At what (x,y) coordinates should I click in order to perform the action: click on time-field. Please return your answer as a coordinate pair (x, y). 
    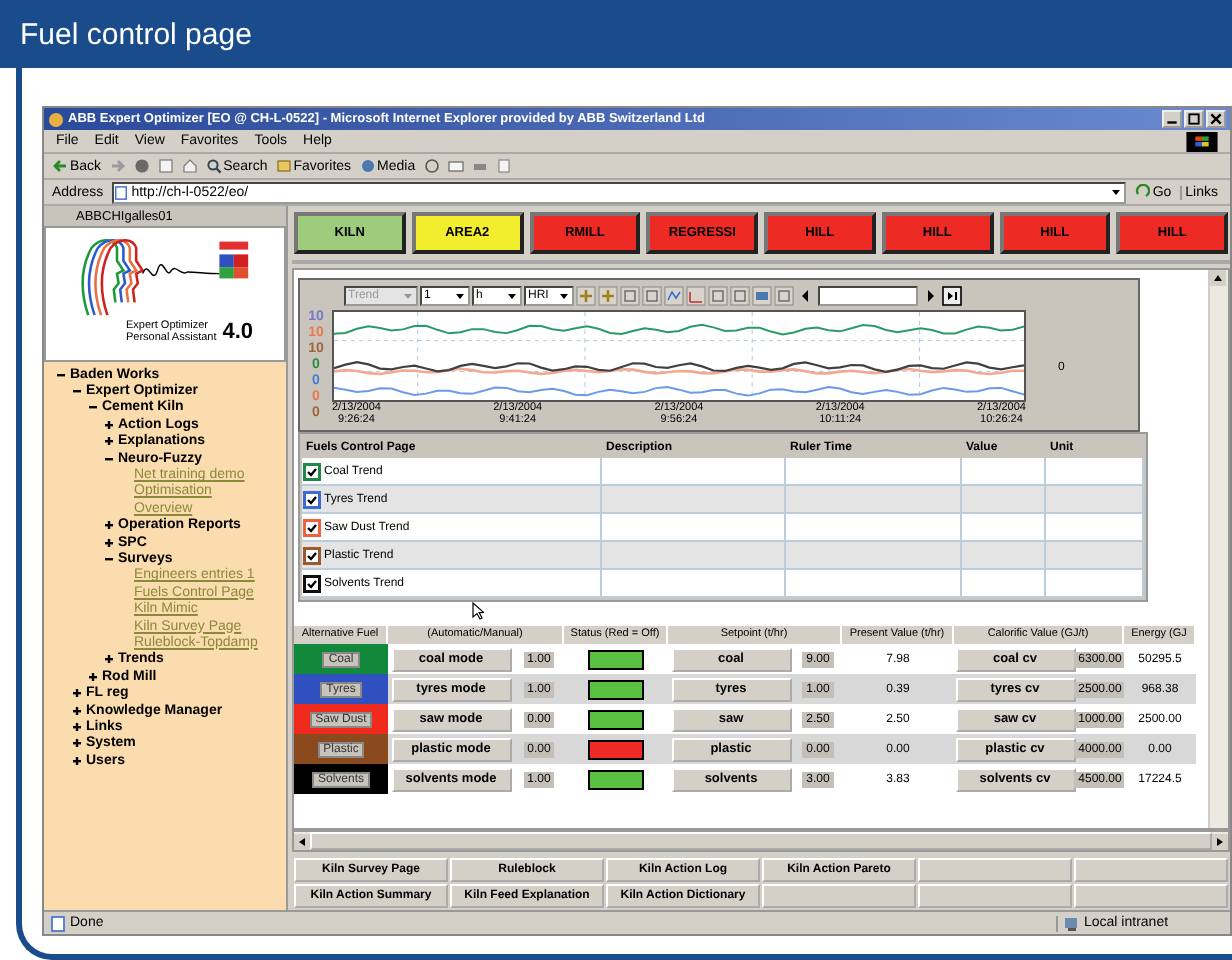
    Looking at the image, I should click on (868, 295).